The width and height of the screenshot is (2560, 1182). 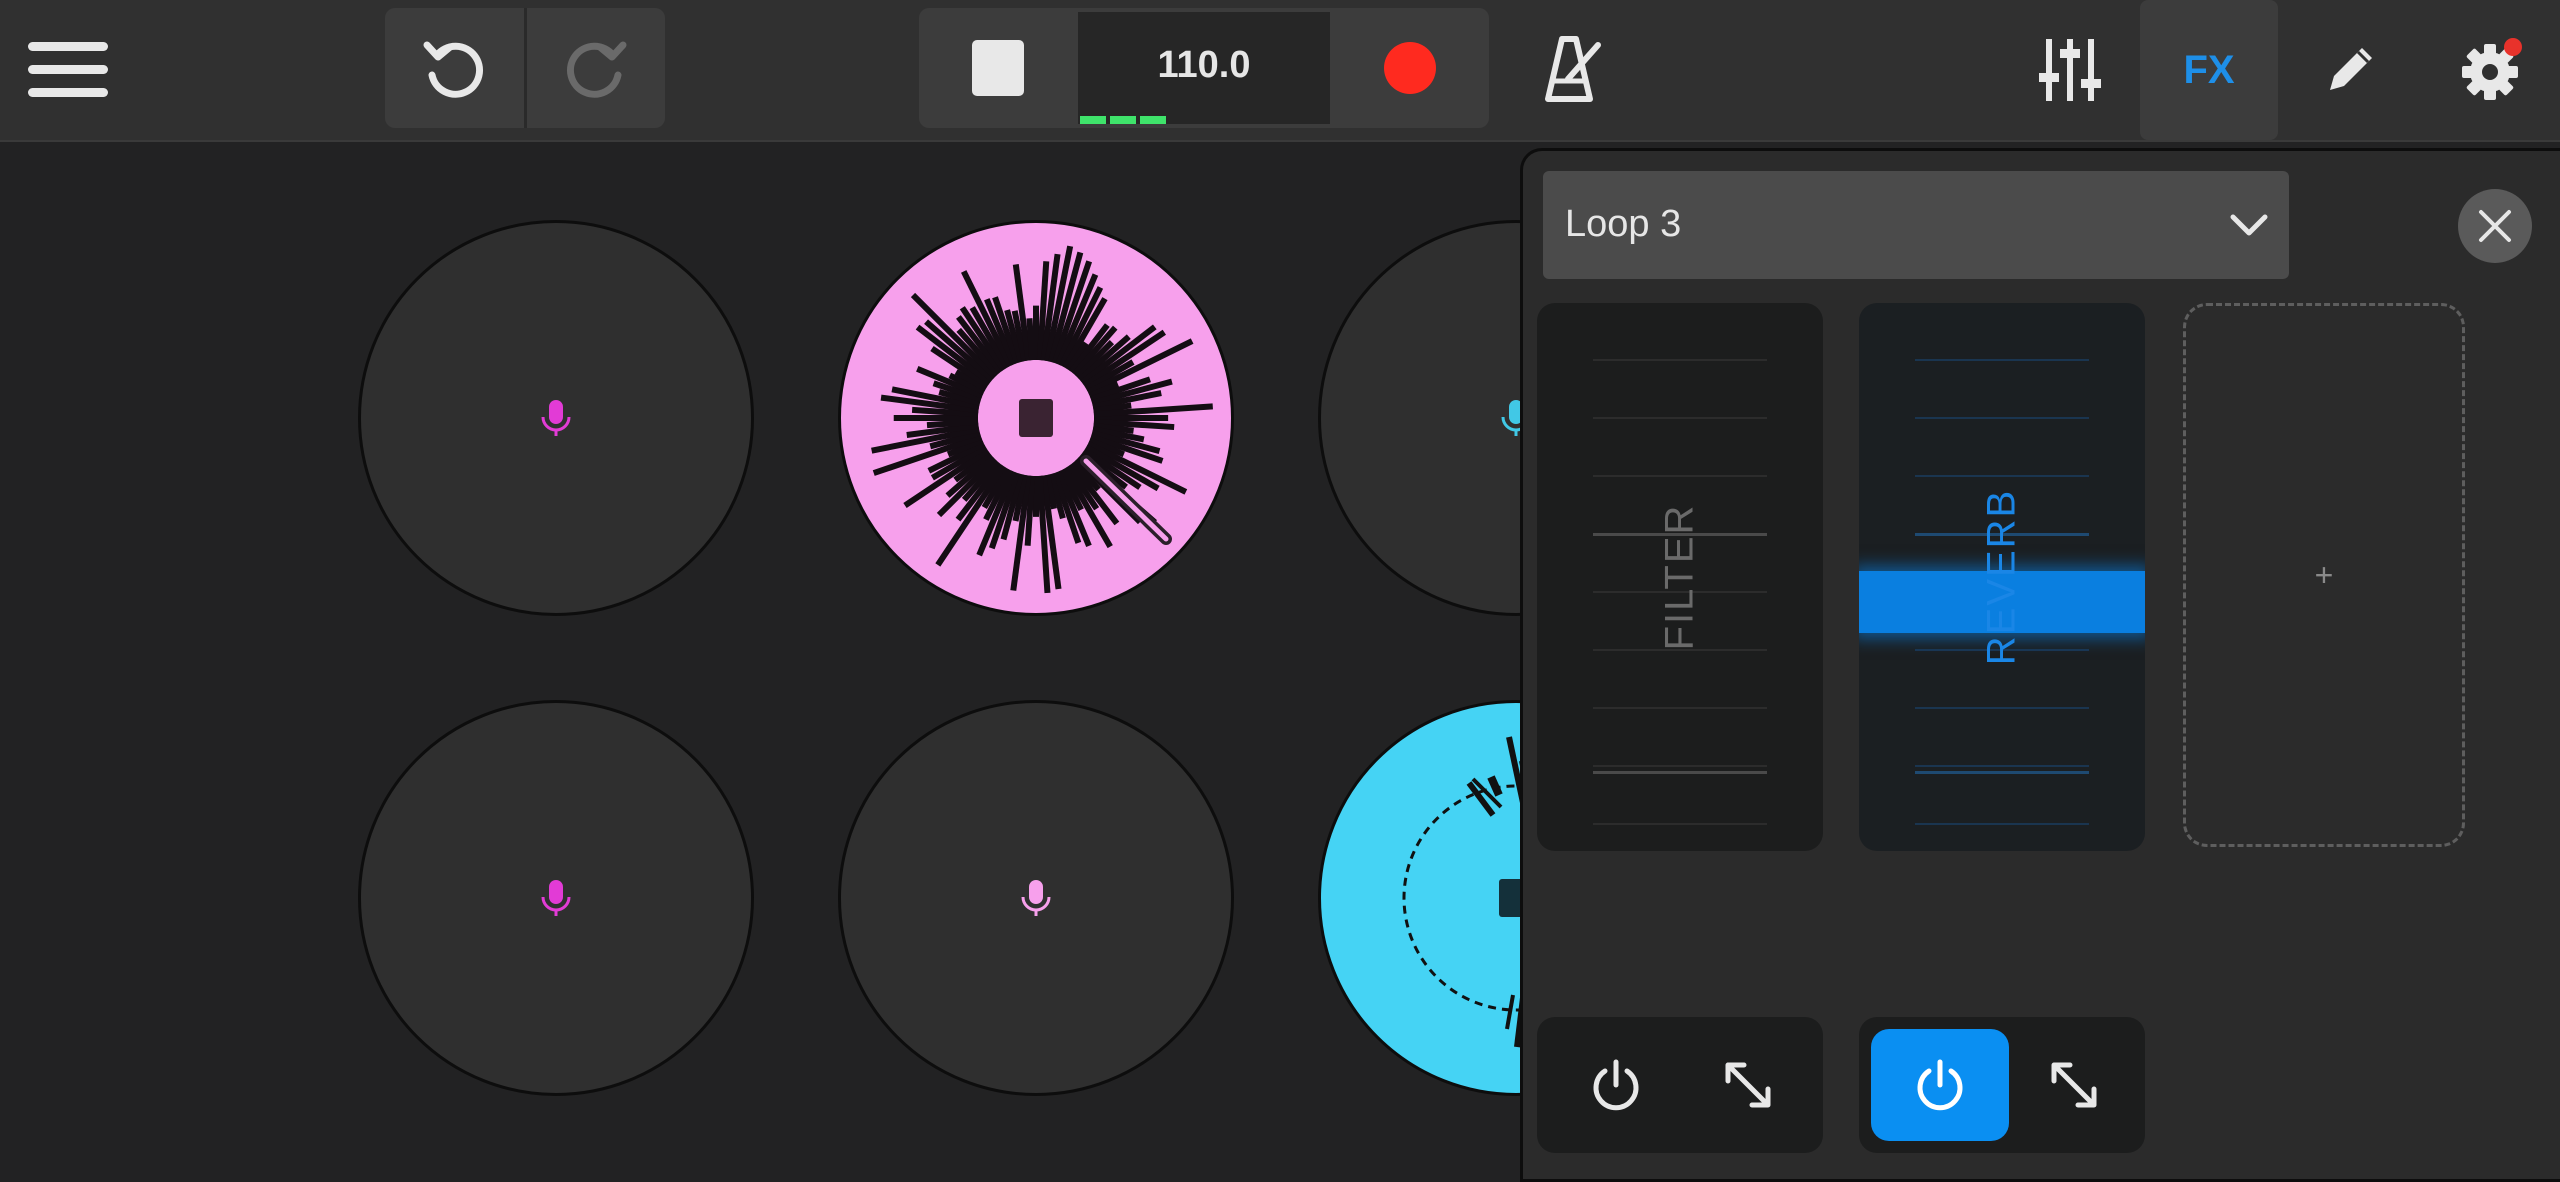 I want to click on filter-grid-marker, so click(x=1680, y=772).